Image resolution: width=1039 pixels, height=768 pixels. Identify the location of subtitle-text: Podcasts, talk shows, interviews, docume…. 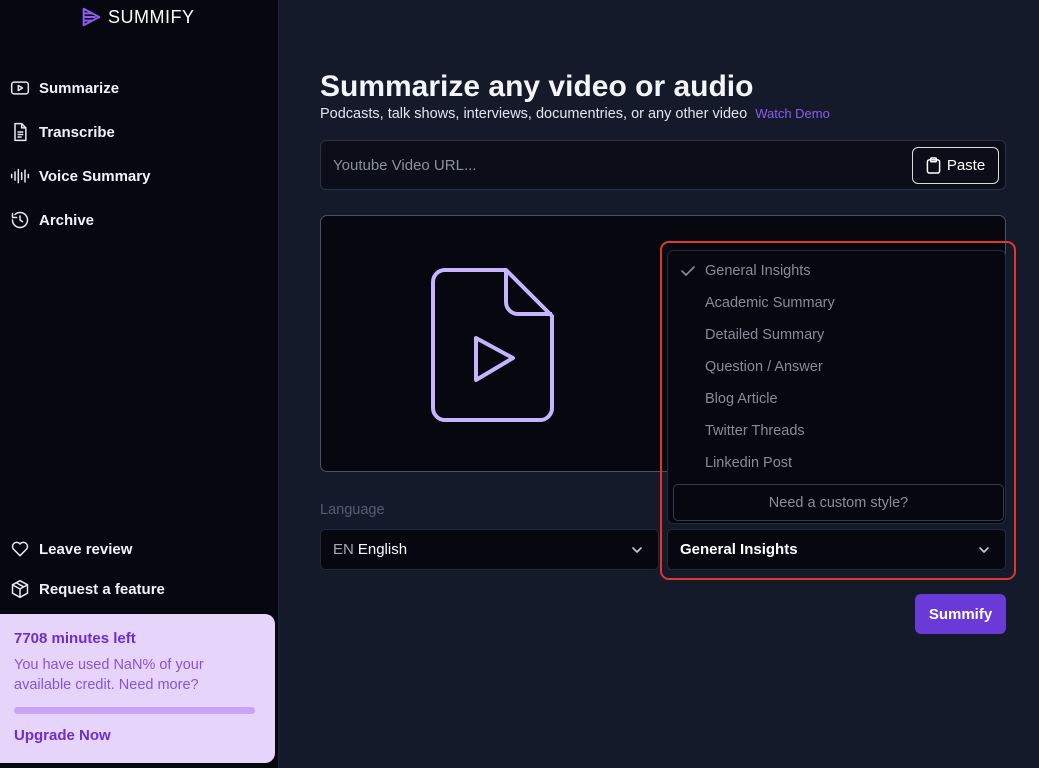
(534, 114).